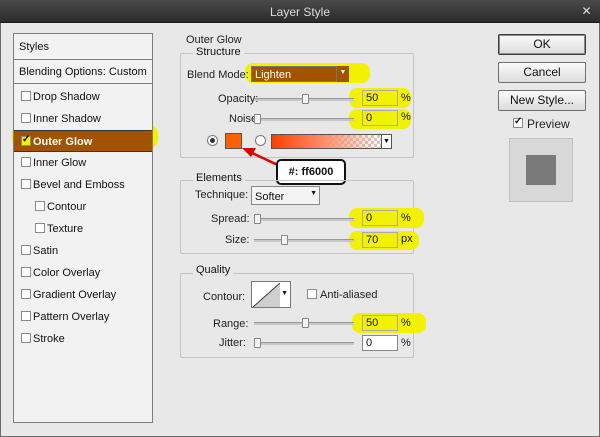 Image resolution: width=600 pixels, height=437 pixels. Describe the element at coordinates (380, 240) in the screenshot. I see `size-input: 70` at that location.